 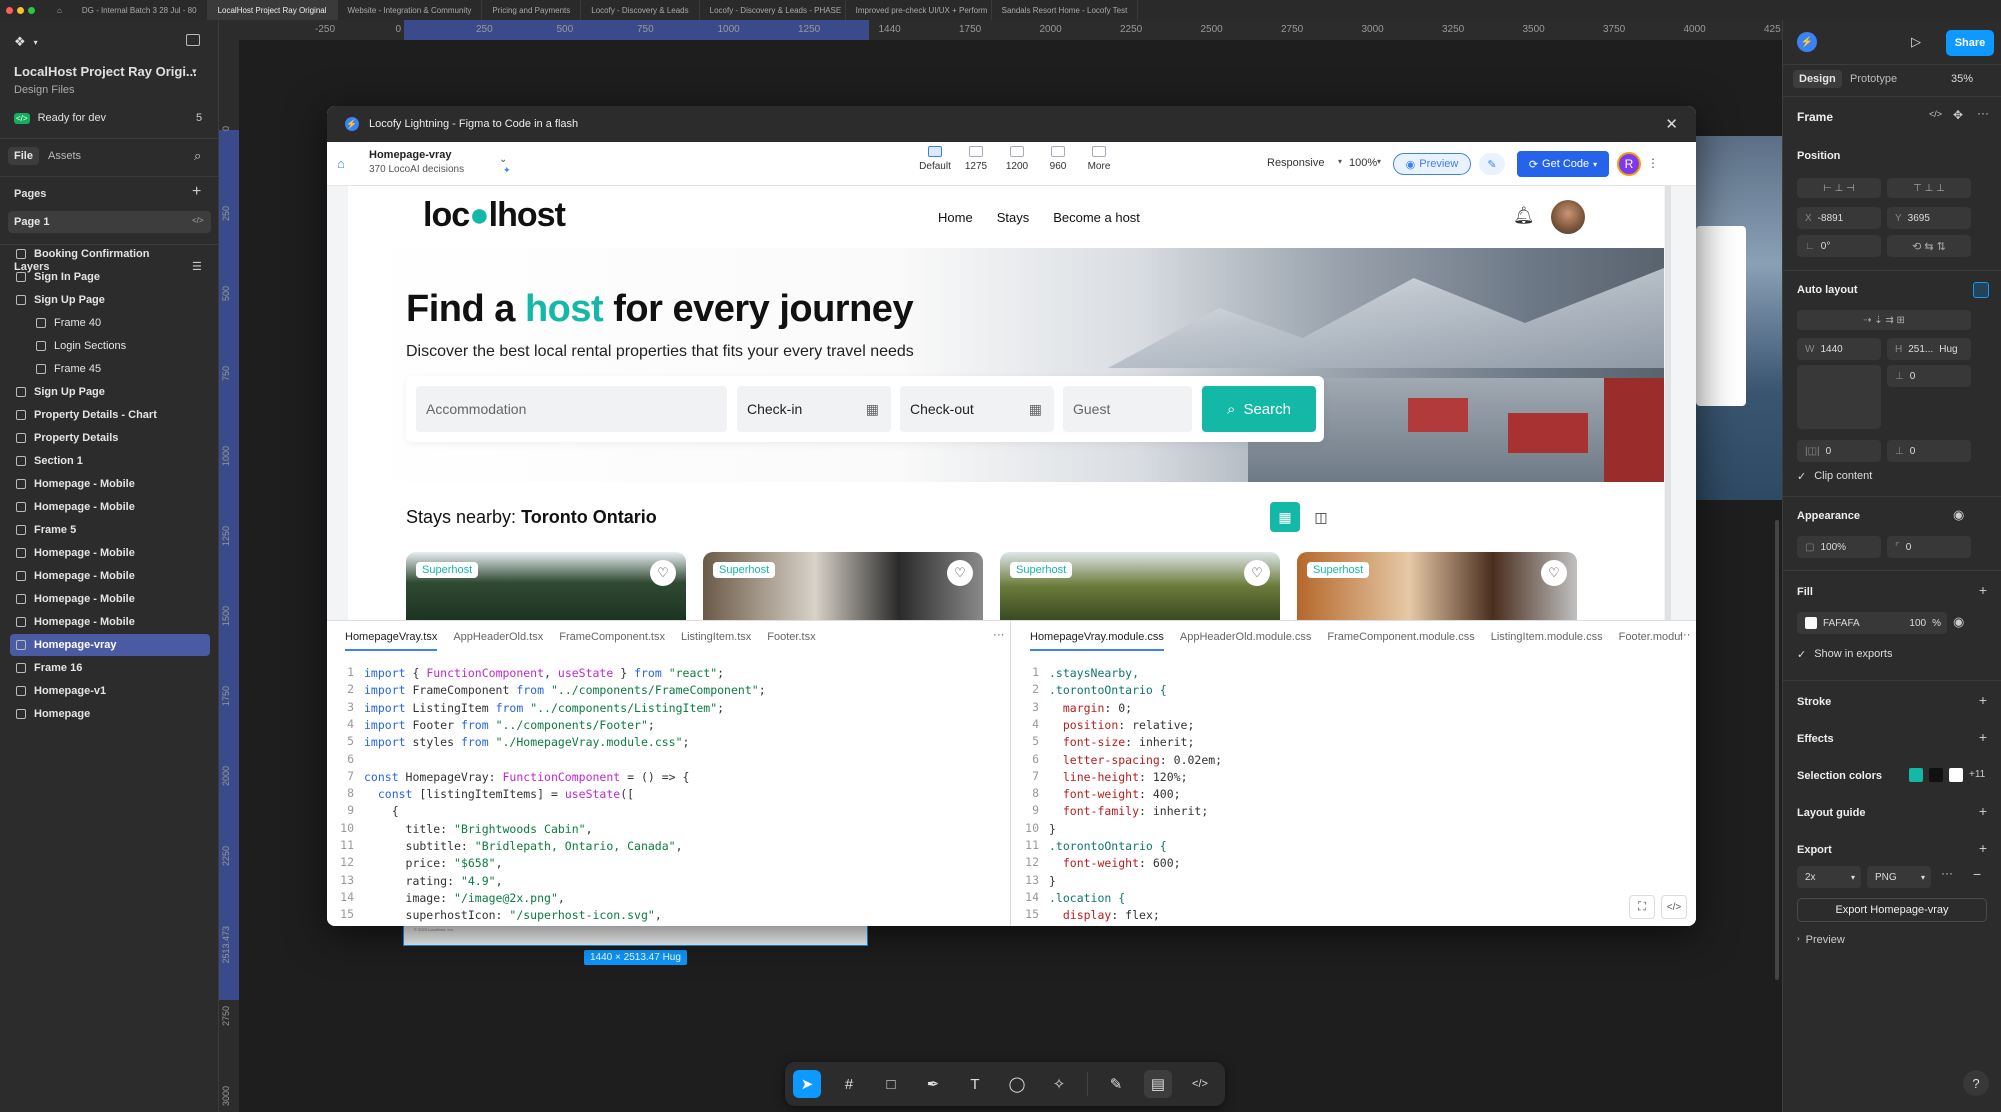 I want to click on help-icon: ?, so click(x=1976, y=1083).